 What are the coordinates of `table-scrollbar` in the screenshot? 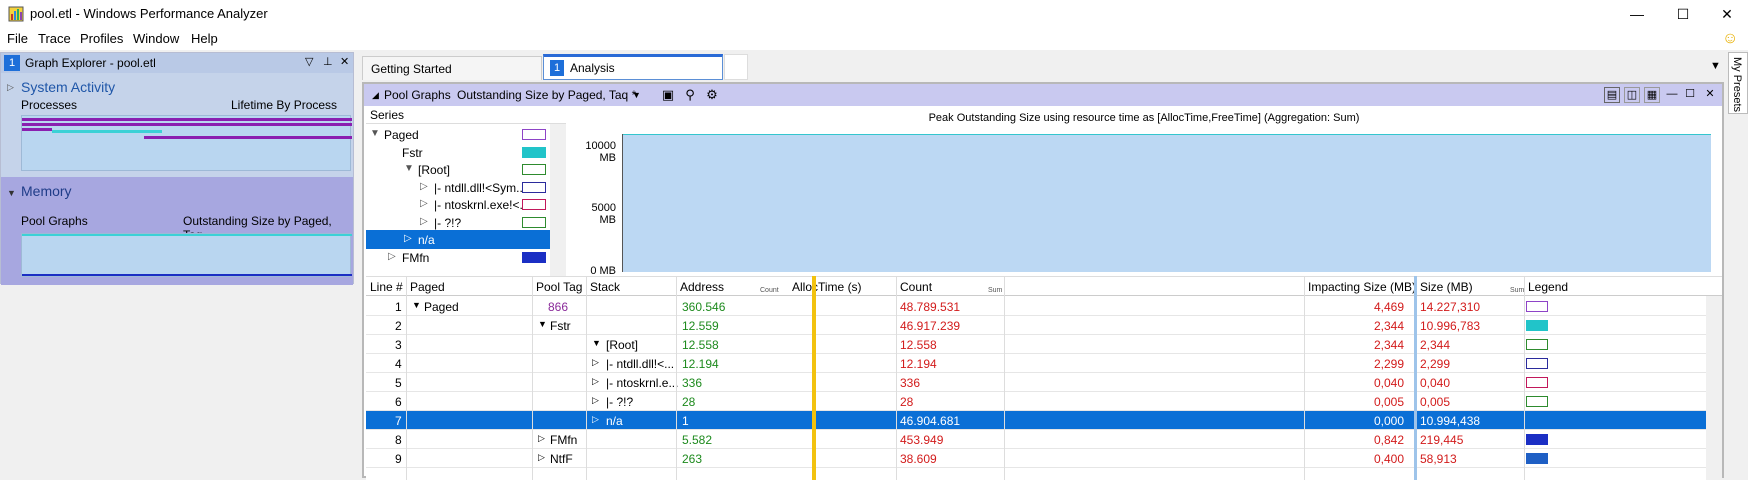 It's located at (1714, 388).